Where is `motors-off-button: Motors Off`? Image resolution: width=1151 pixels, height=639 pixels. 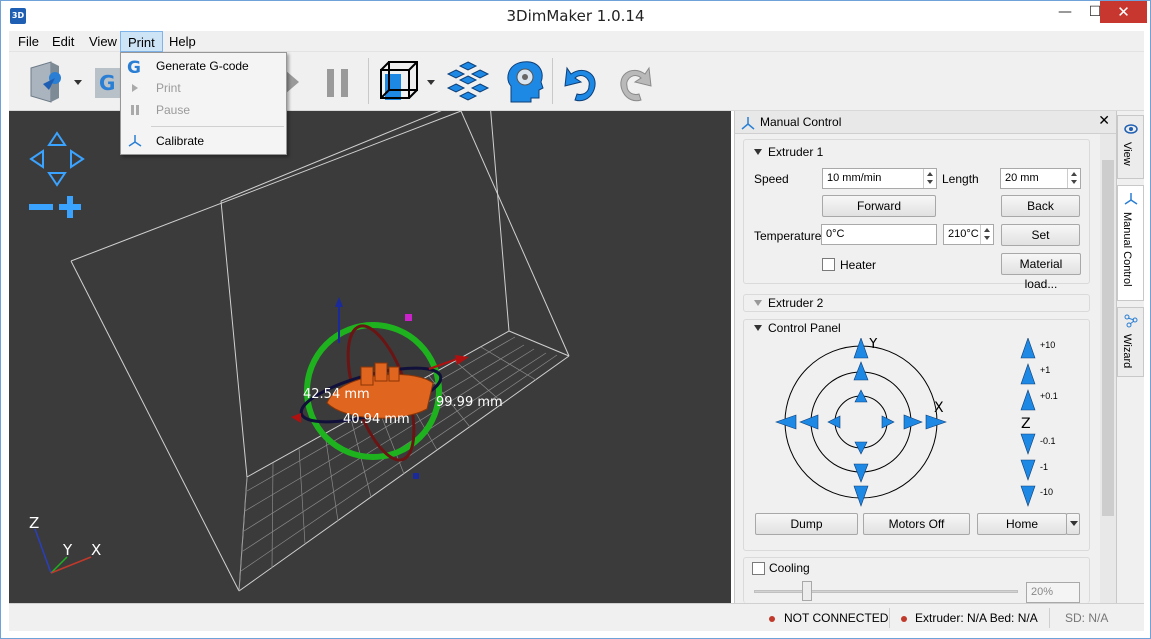 motors-off-button: Motors Off is located at coordinates (916, 524).